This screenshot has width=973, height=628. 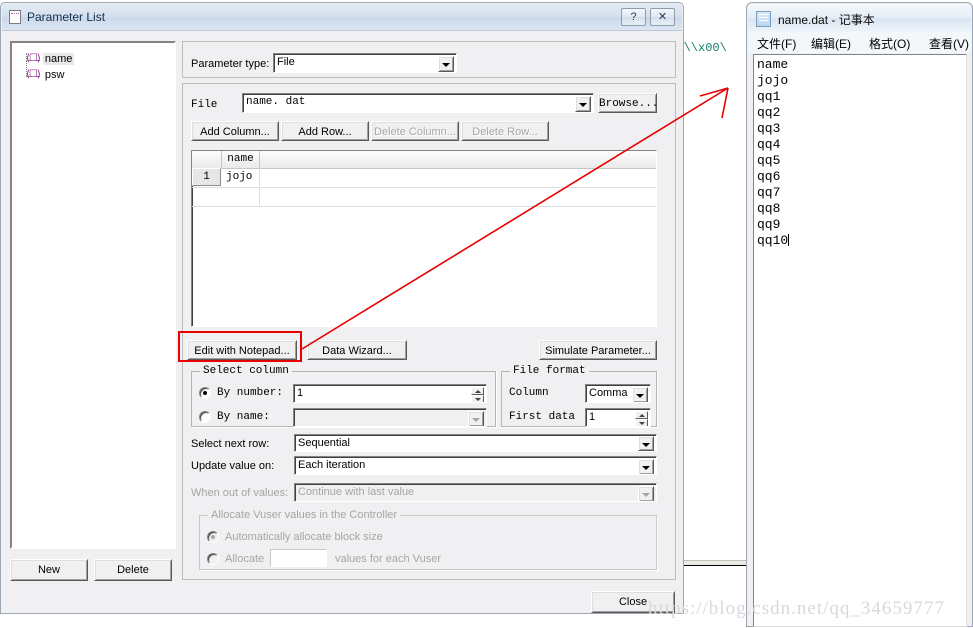 I want to click on by-number-value: 1, so click(x=300, y=393).